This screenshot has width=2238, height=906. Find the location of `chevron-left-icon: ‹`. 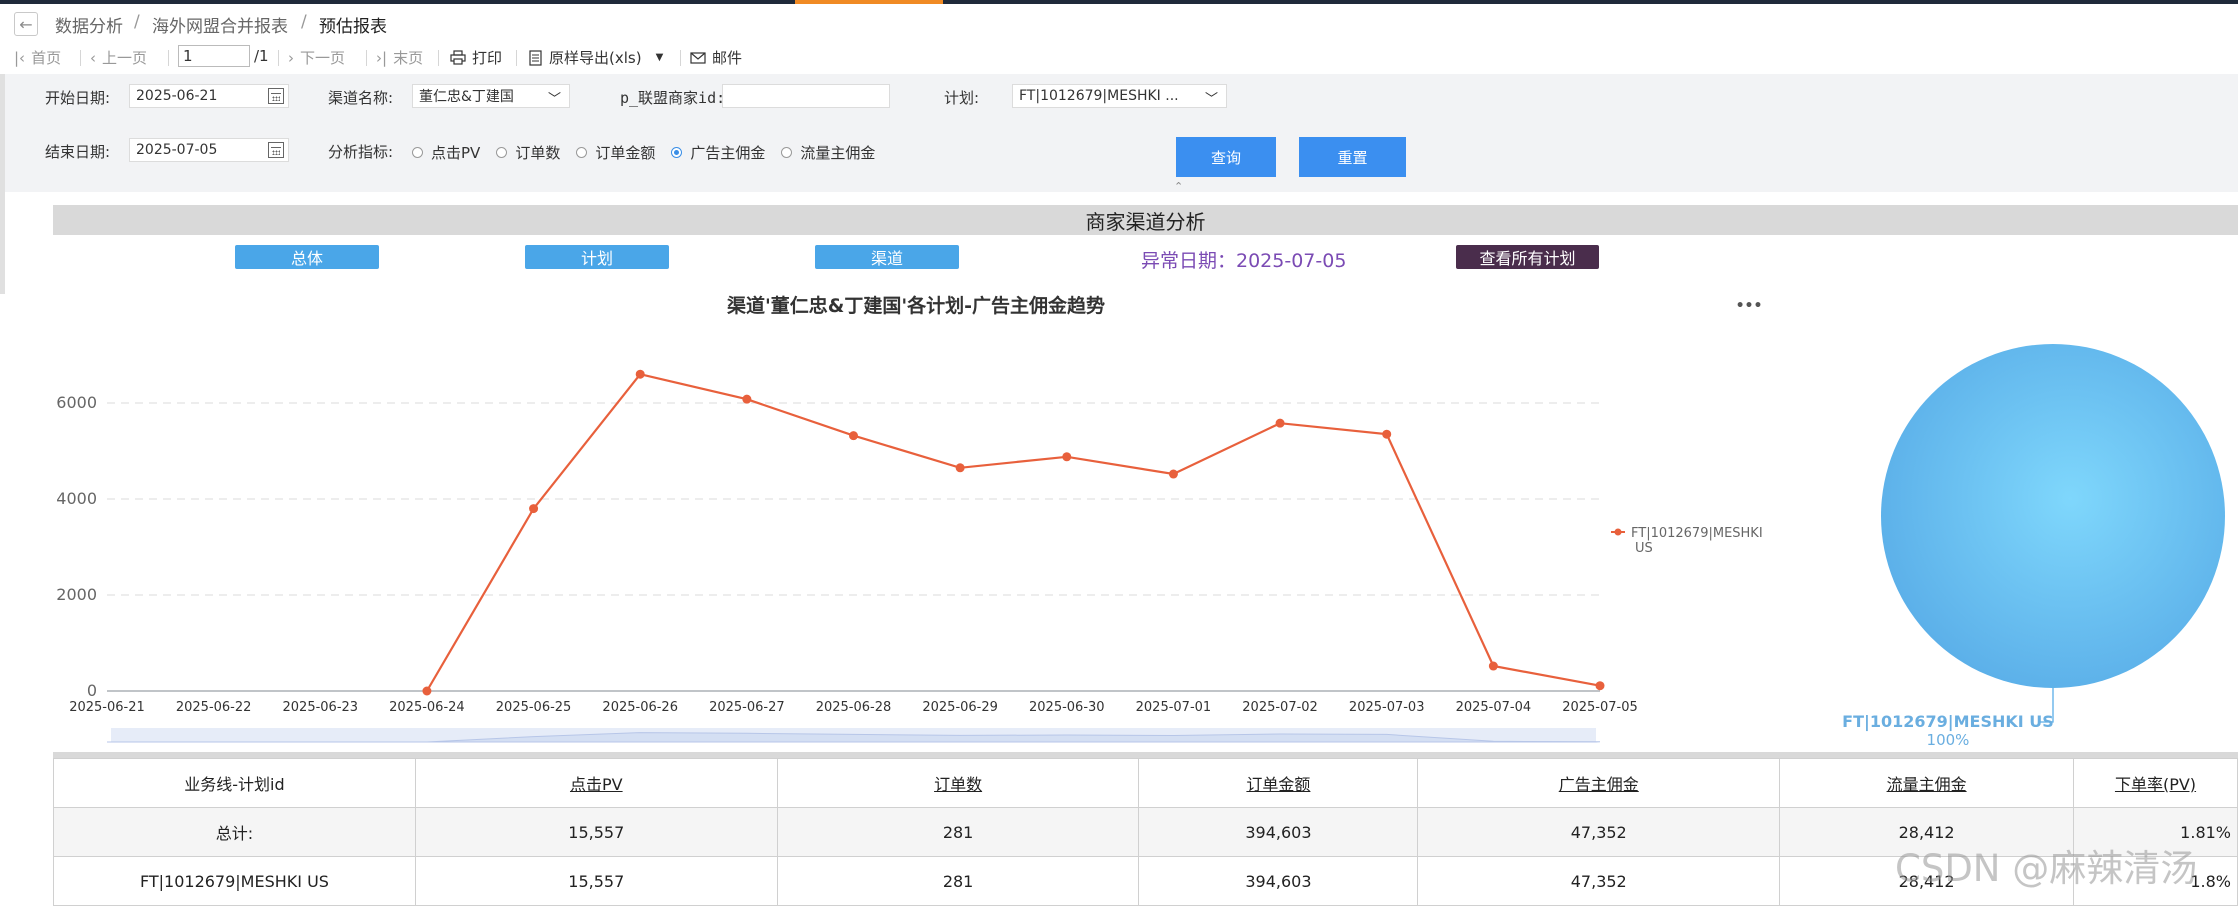

chevron-left-icon: ‹ is located at coordinates (93, 57).